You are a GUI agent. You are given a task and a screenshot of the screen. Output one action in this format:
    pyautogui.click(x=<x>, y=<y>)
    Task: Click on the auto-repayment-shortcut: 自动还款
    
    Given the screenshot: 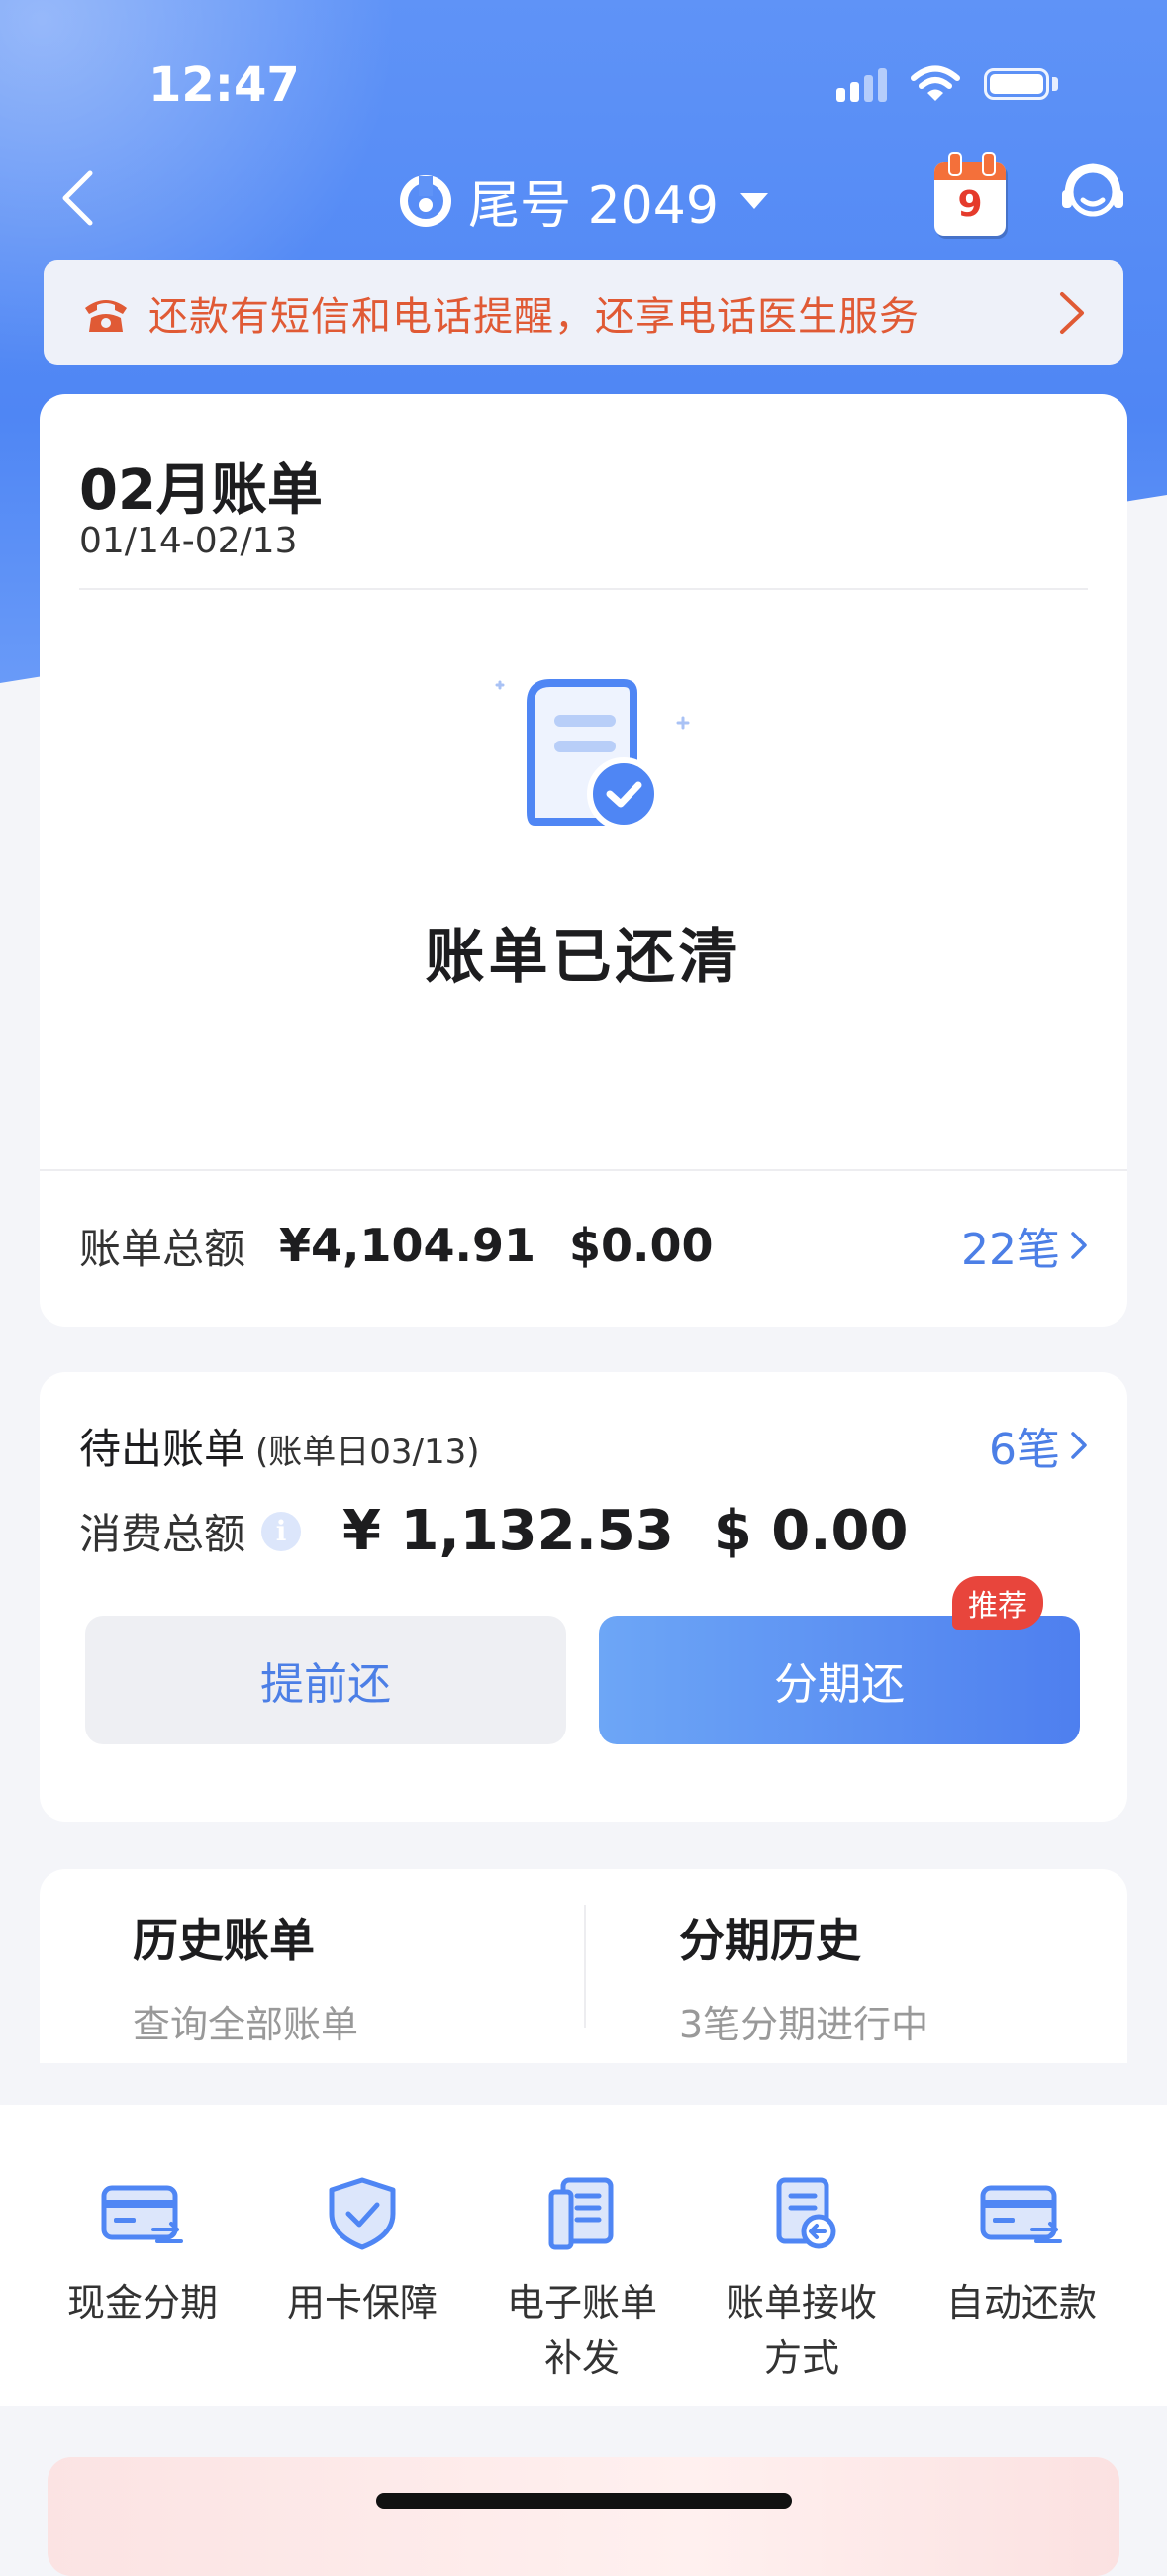 What is the action you would take?
    pyautogui.click(x=1022, y=2252)
    